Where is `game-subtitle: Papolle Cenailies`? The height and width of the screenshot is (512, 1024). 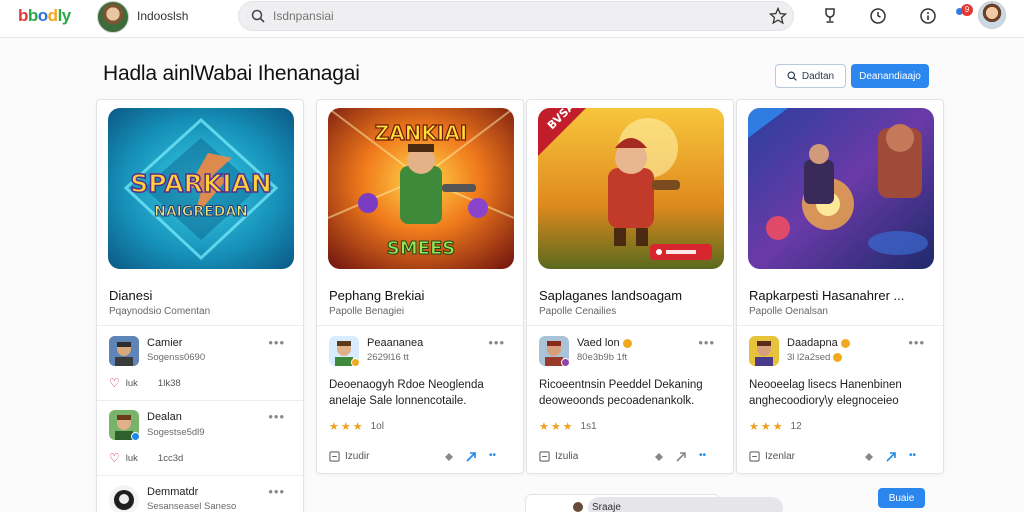
game-subtitle: Papolle Cenailies is located at coordinates (578, 311).